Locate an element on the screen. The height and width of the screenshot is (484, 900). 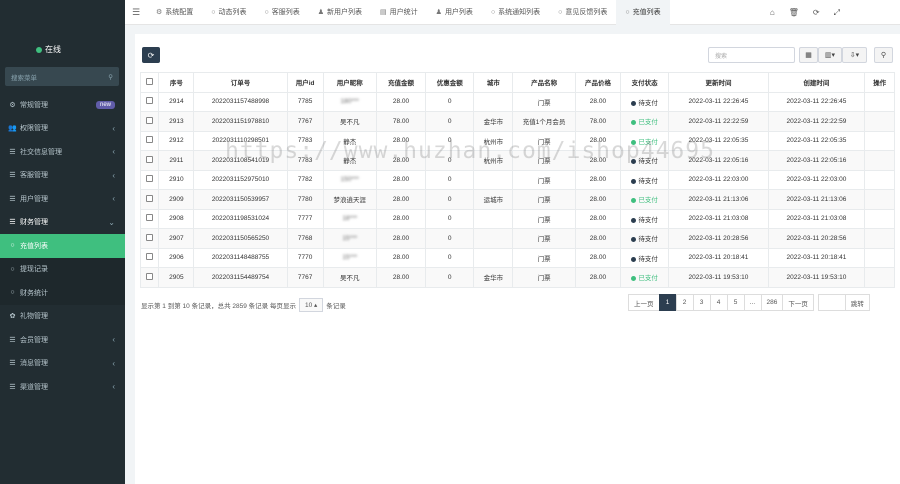
jump-button: 跳转 is located at coordinates (857, 302).